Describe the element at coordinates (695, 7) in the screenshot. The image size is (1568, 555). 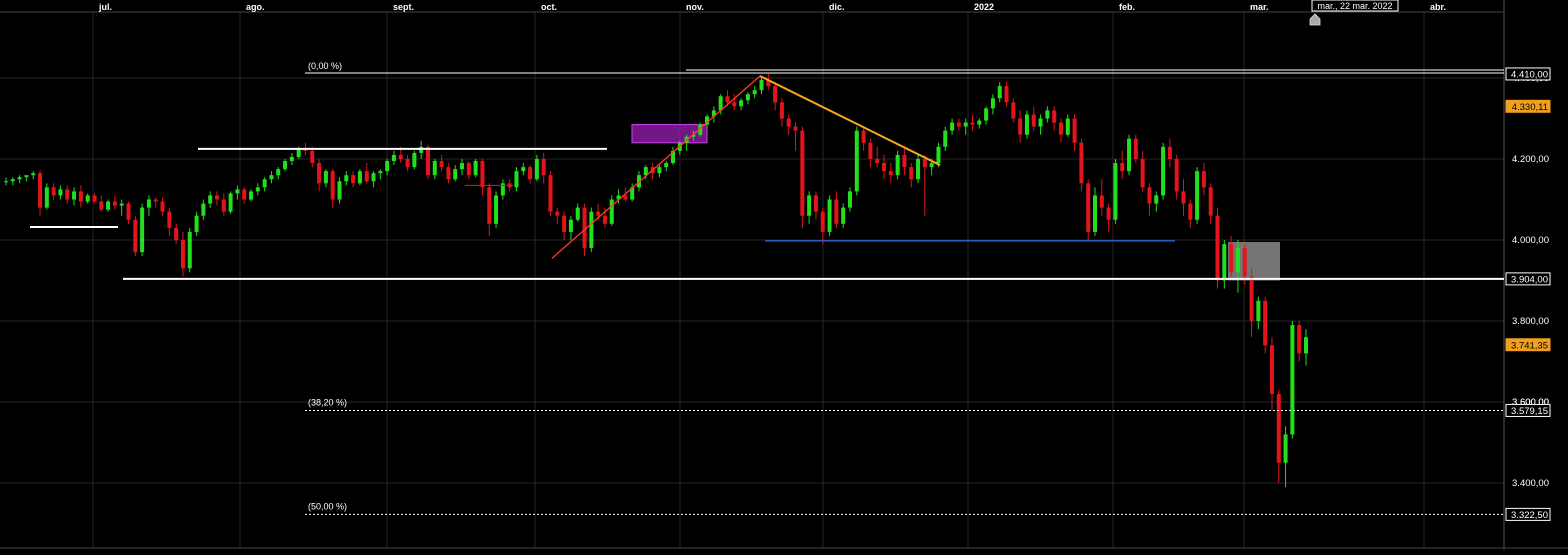
I see `month-label: nov.` at that location.